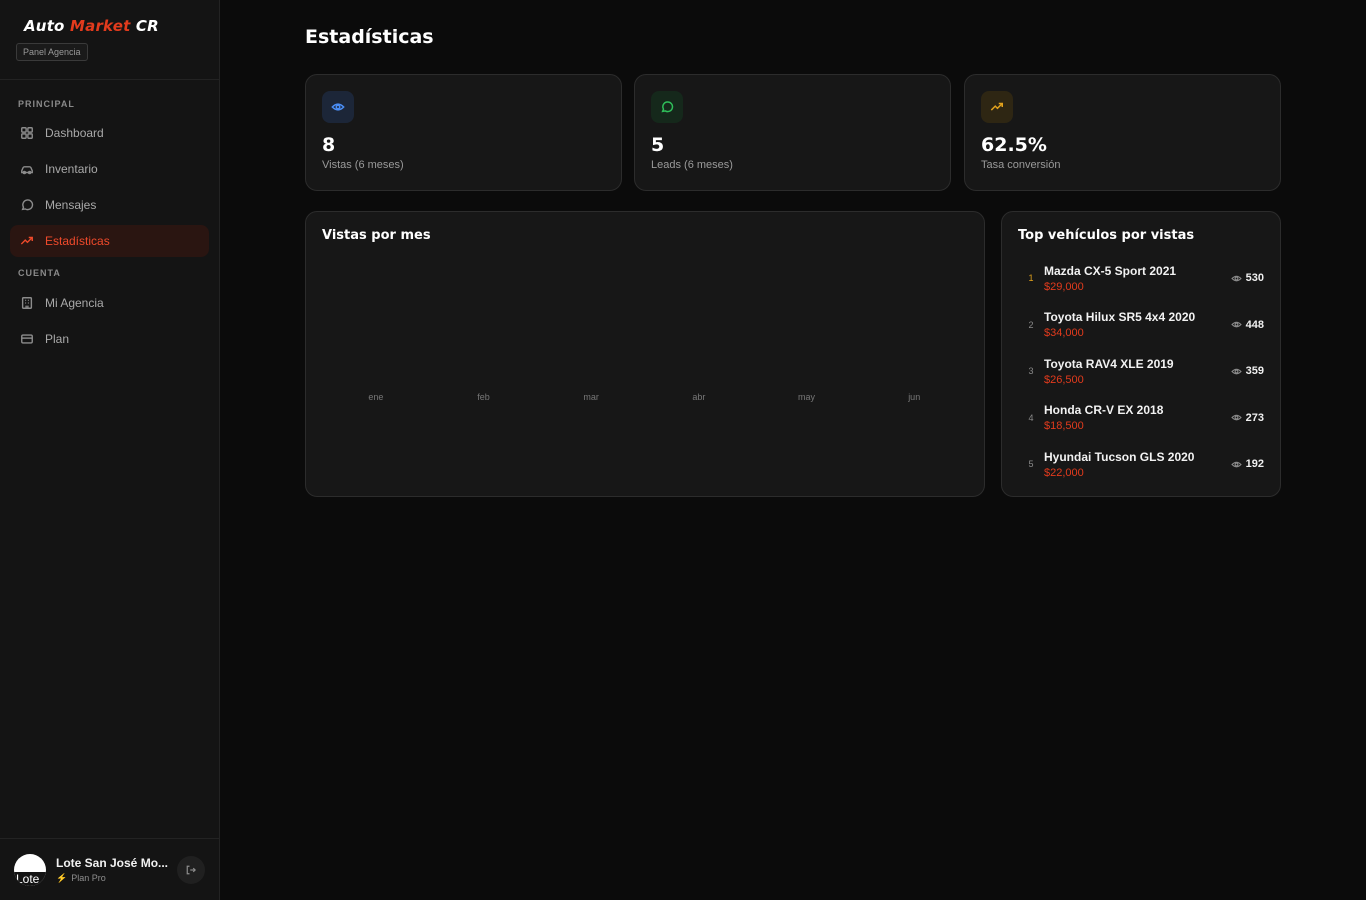 This screenshot has width=1366, height=900. Describe the element at coordinates (46, 104) in the screenshot. I see `nav-heading-principal: PRINCIPAL` at that location.